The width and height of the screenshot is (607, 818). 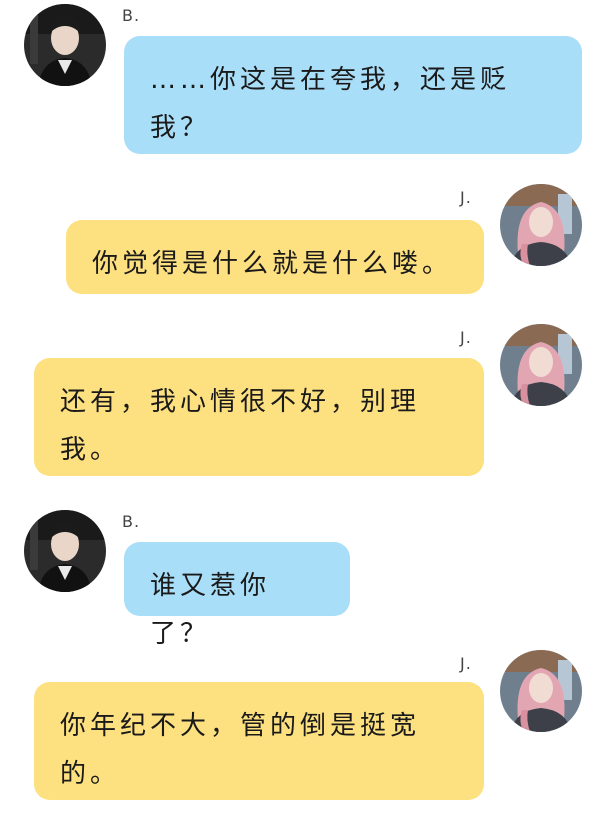 What do you see at coordinates (259, 417) in the screenshot?
I see `message-bubble: 还有，我心情很不好，别理我。` at bounding box center [259, 417].